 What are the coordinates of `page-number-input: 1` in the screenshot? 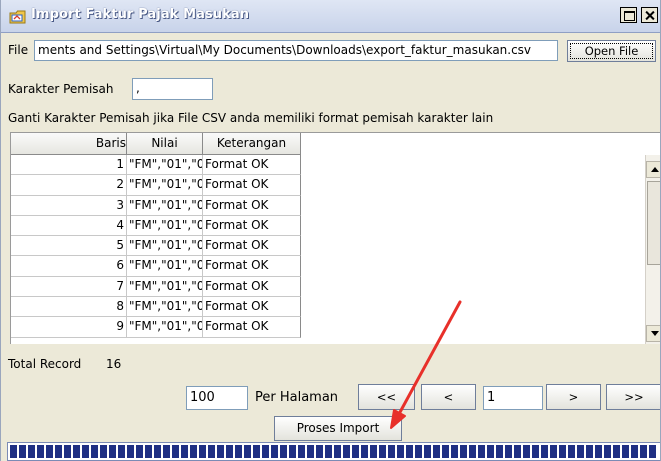 It's located at (513, 398).